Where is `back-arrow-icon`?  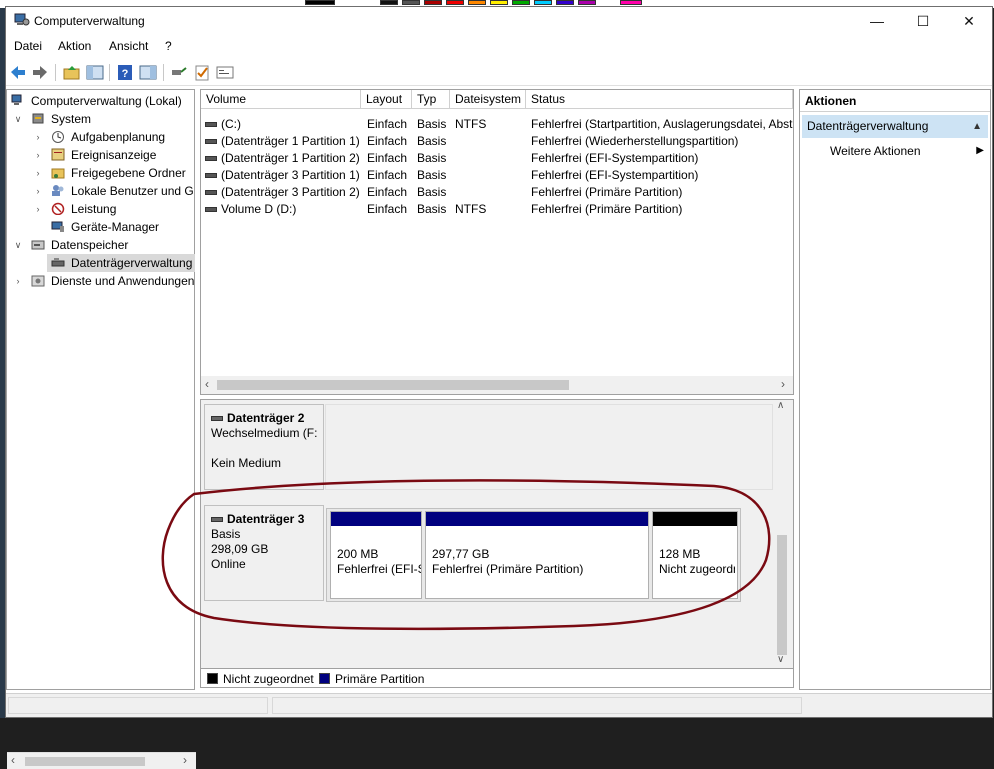
back-arrow-icon is located at coordinates (18, 72).